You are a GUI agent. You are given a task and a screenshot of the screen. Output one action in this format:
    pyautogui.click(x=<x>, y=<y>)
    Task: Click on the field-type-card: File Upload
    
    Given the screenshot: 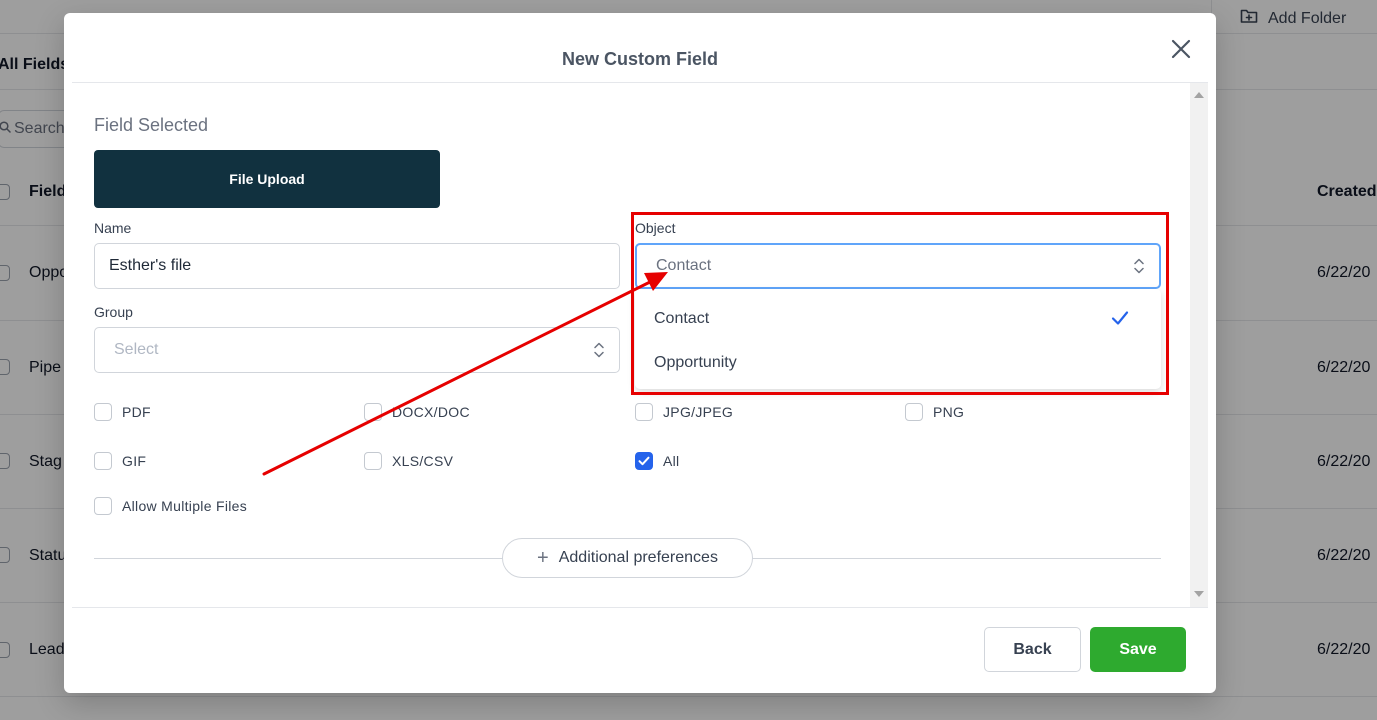 What is the action you would take?
    pyautogui.click(x=267, y=179)
    